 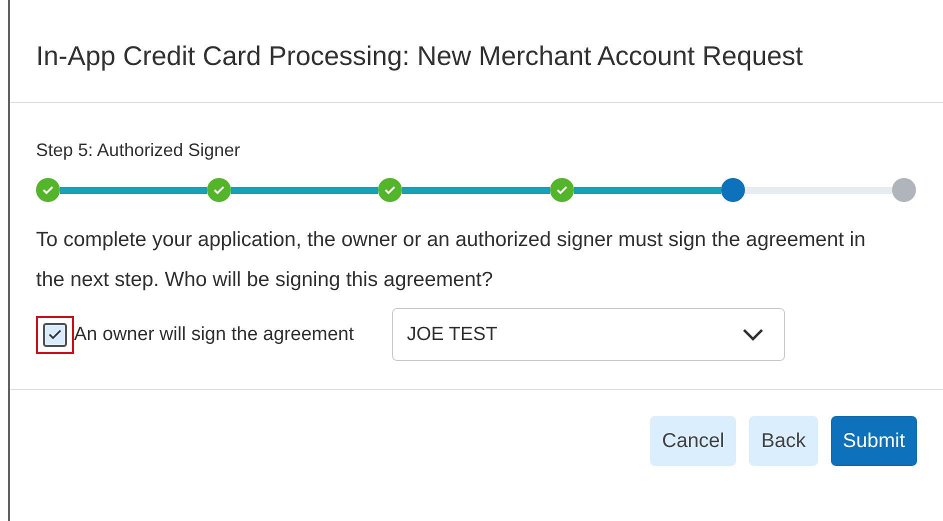 I want to click on checkbox-label: An owner will sign the agreement, so click(x=214, y=335).